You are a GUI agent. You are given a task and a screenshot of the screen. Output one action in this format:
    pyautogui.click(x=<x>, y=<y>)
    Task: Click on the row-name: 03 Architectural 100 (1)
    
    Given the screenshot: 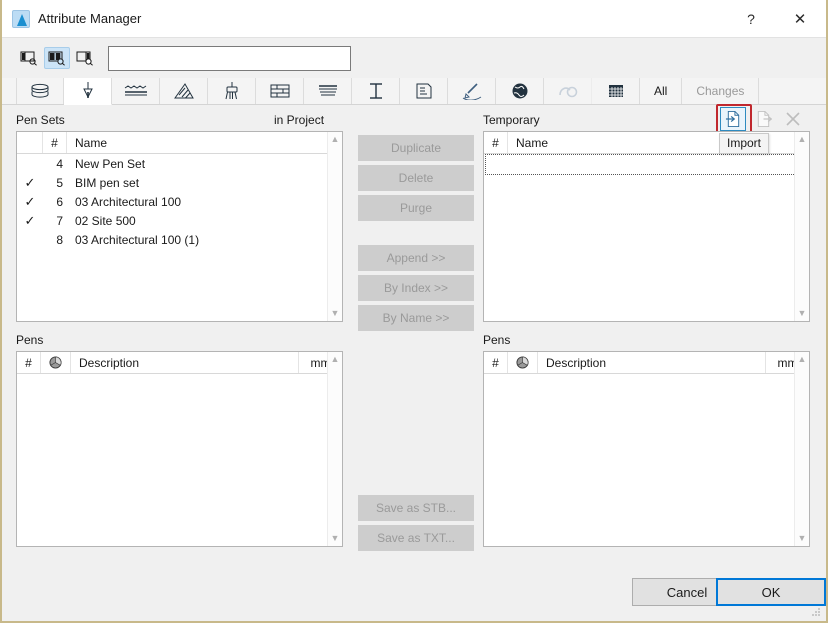 What is the action you would take?
    pyautogui.click(x=137, y=239)
    